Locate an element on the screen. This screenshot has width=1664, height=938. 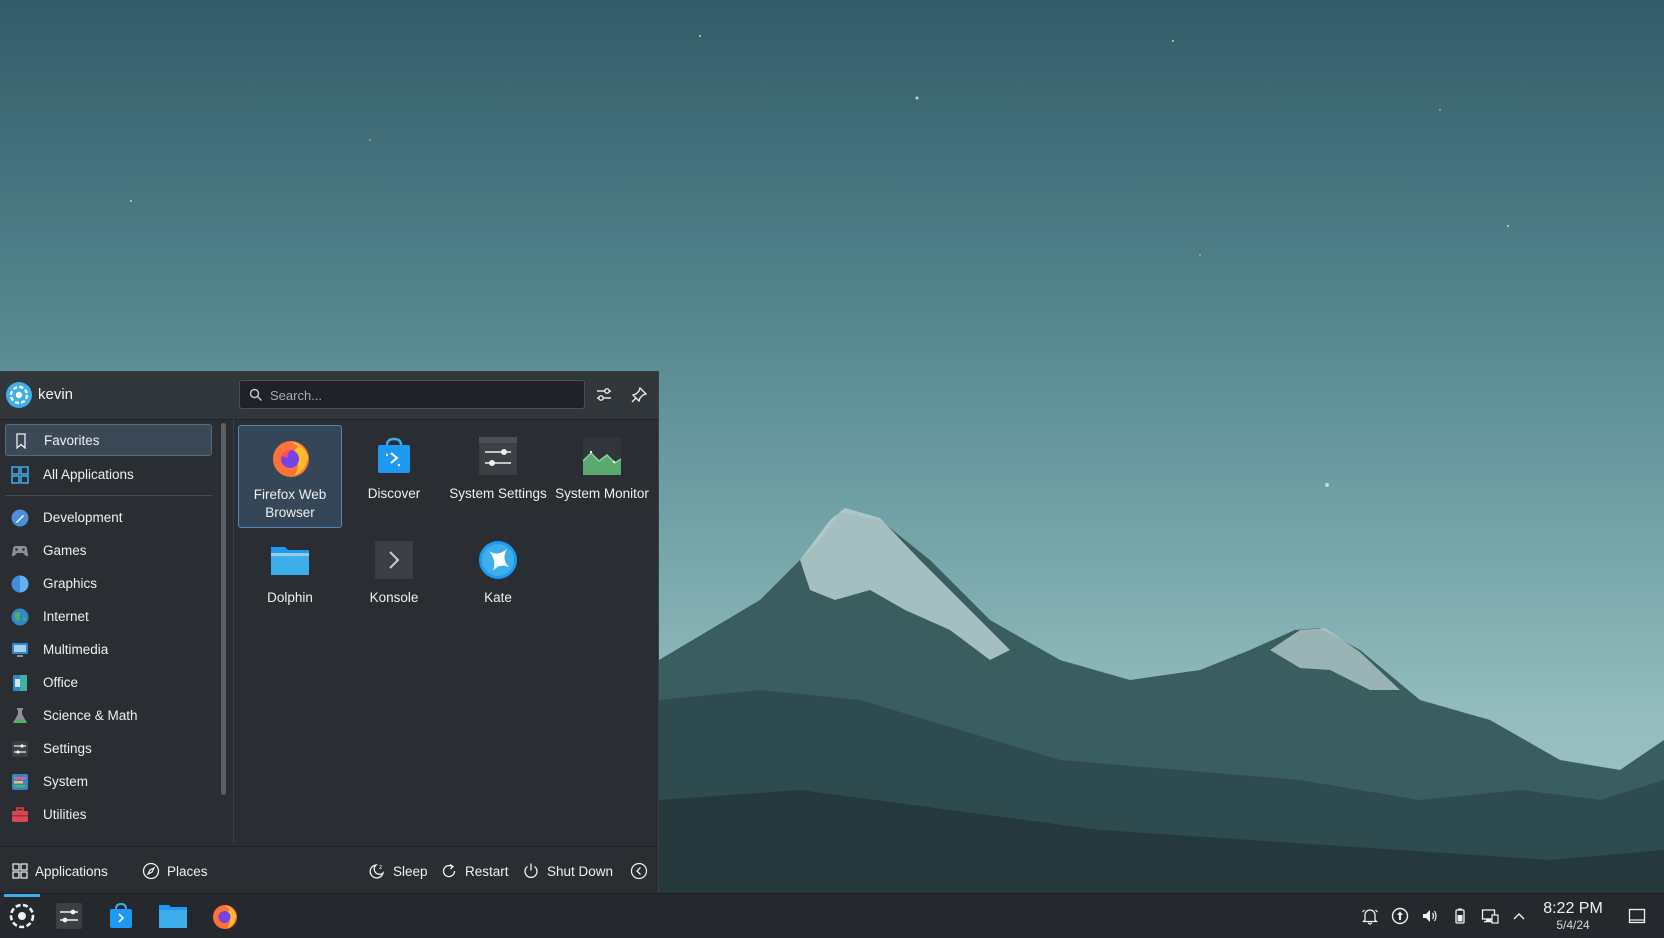
tray-expand-button is located at coordinates (1519, 916).